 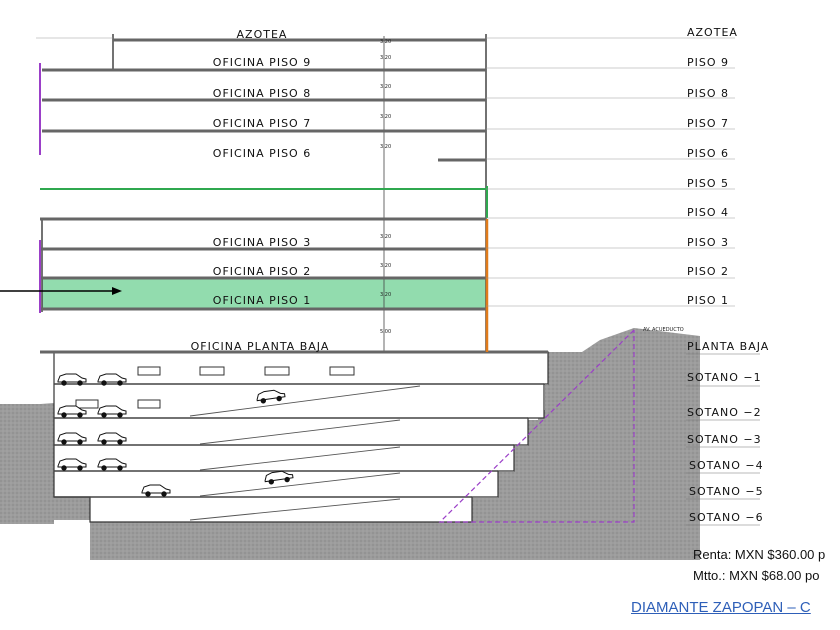 I want to click on level-label-sotano-3: SOTANO −3, so click(x=724, y=439).